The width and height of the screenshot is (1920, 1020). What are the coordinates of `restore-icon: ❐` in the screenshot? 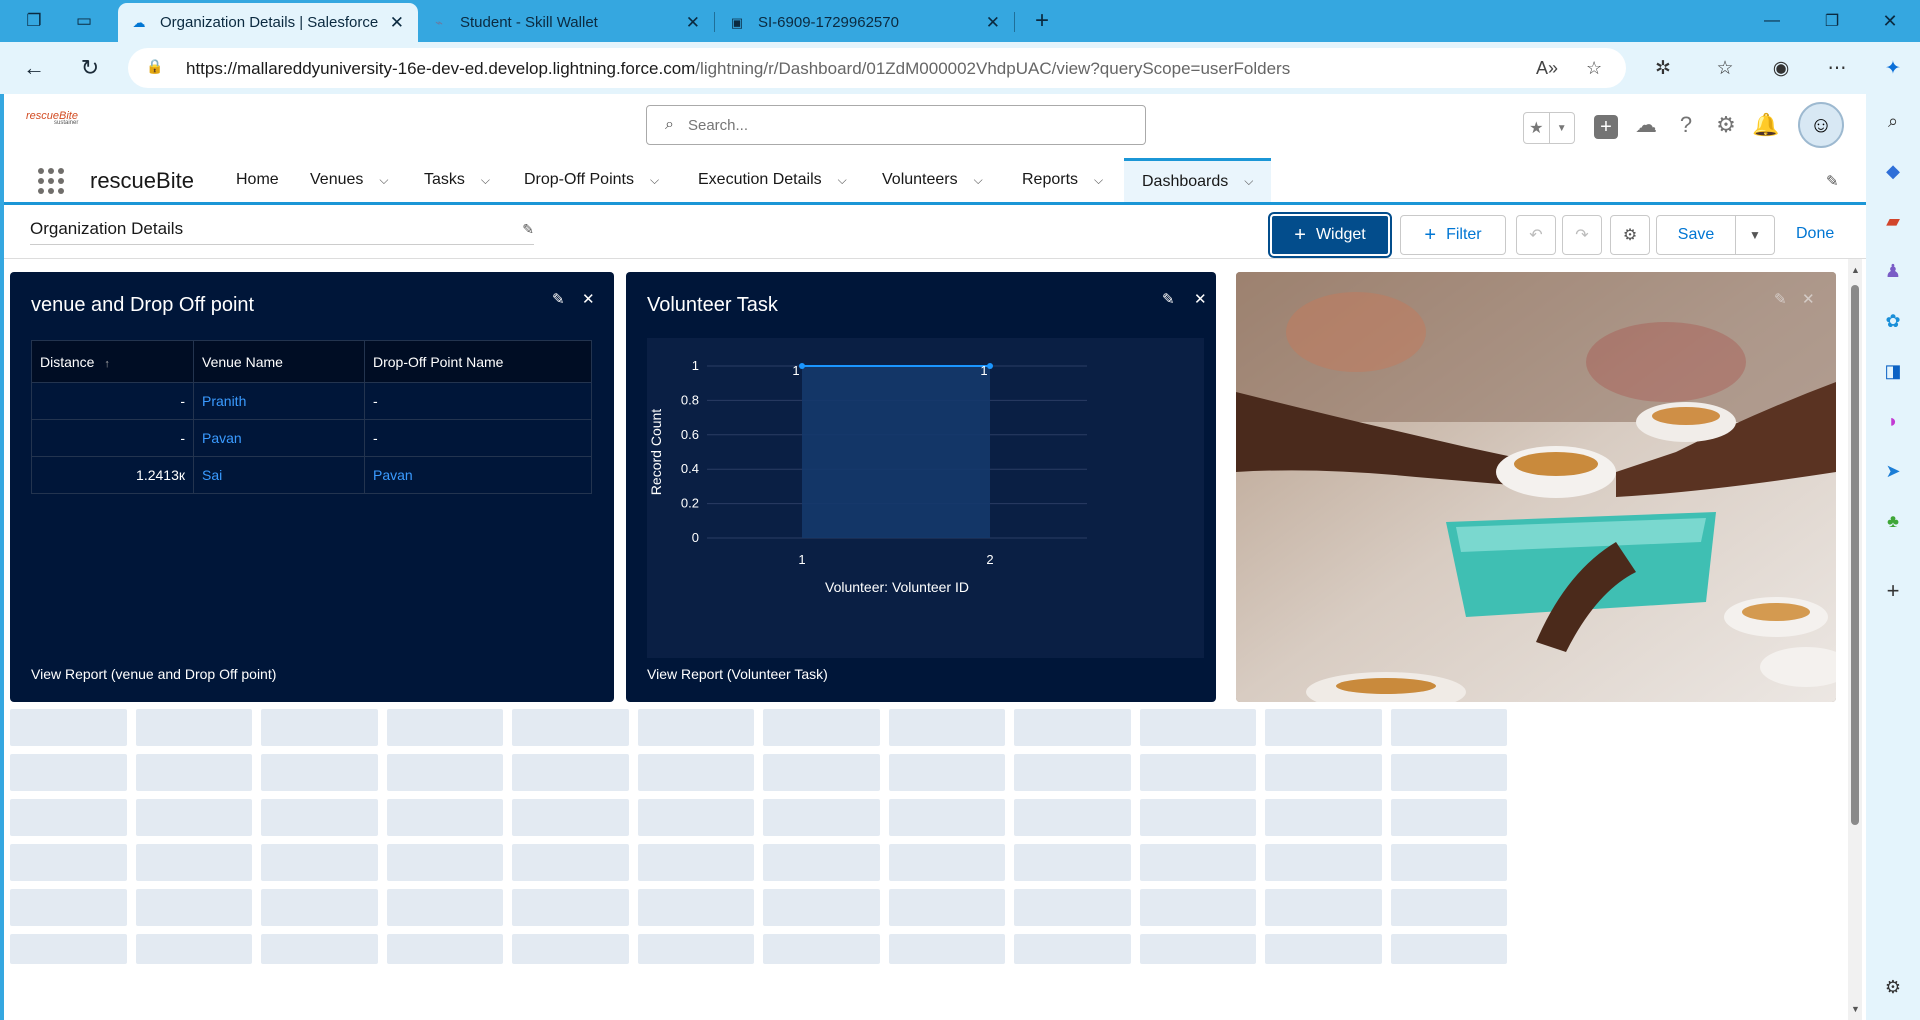 It's located at (1832, 21).